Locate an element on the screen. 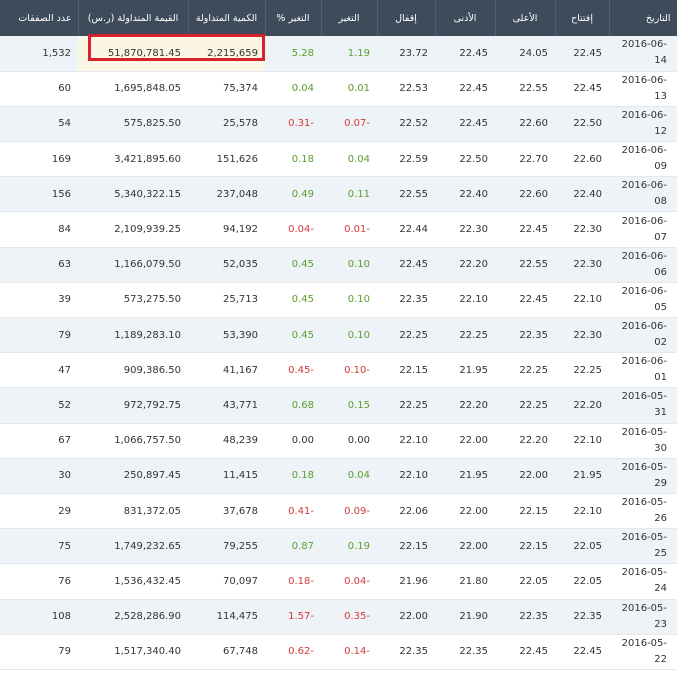 Image resolution: width=677 pixels, height=681 pixels. cell-traded-value: 1,536,432.45 is located at coordinates (133, 581).